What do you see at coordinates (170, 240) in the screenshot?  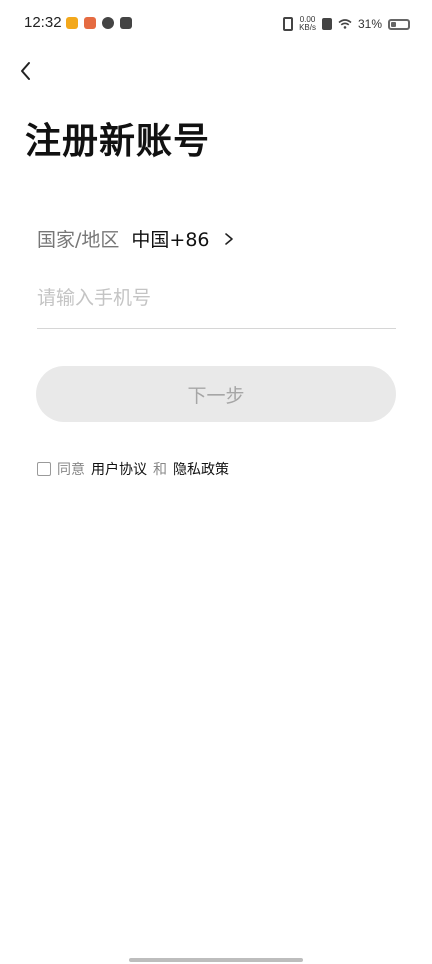 I see `country-code-value: 中国+86` at bounding box center [170, 240].